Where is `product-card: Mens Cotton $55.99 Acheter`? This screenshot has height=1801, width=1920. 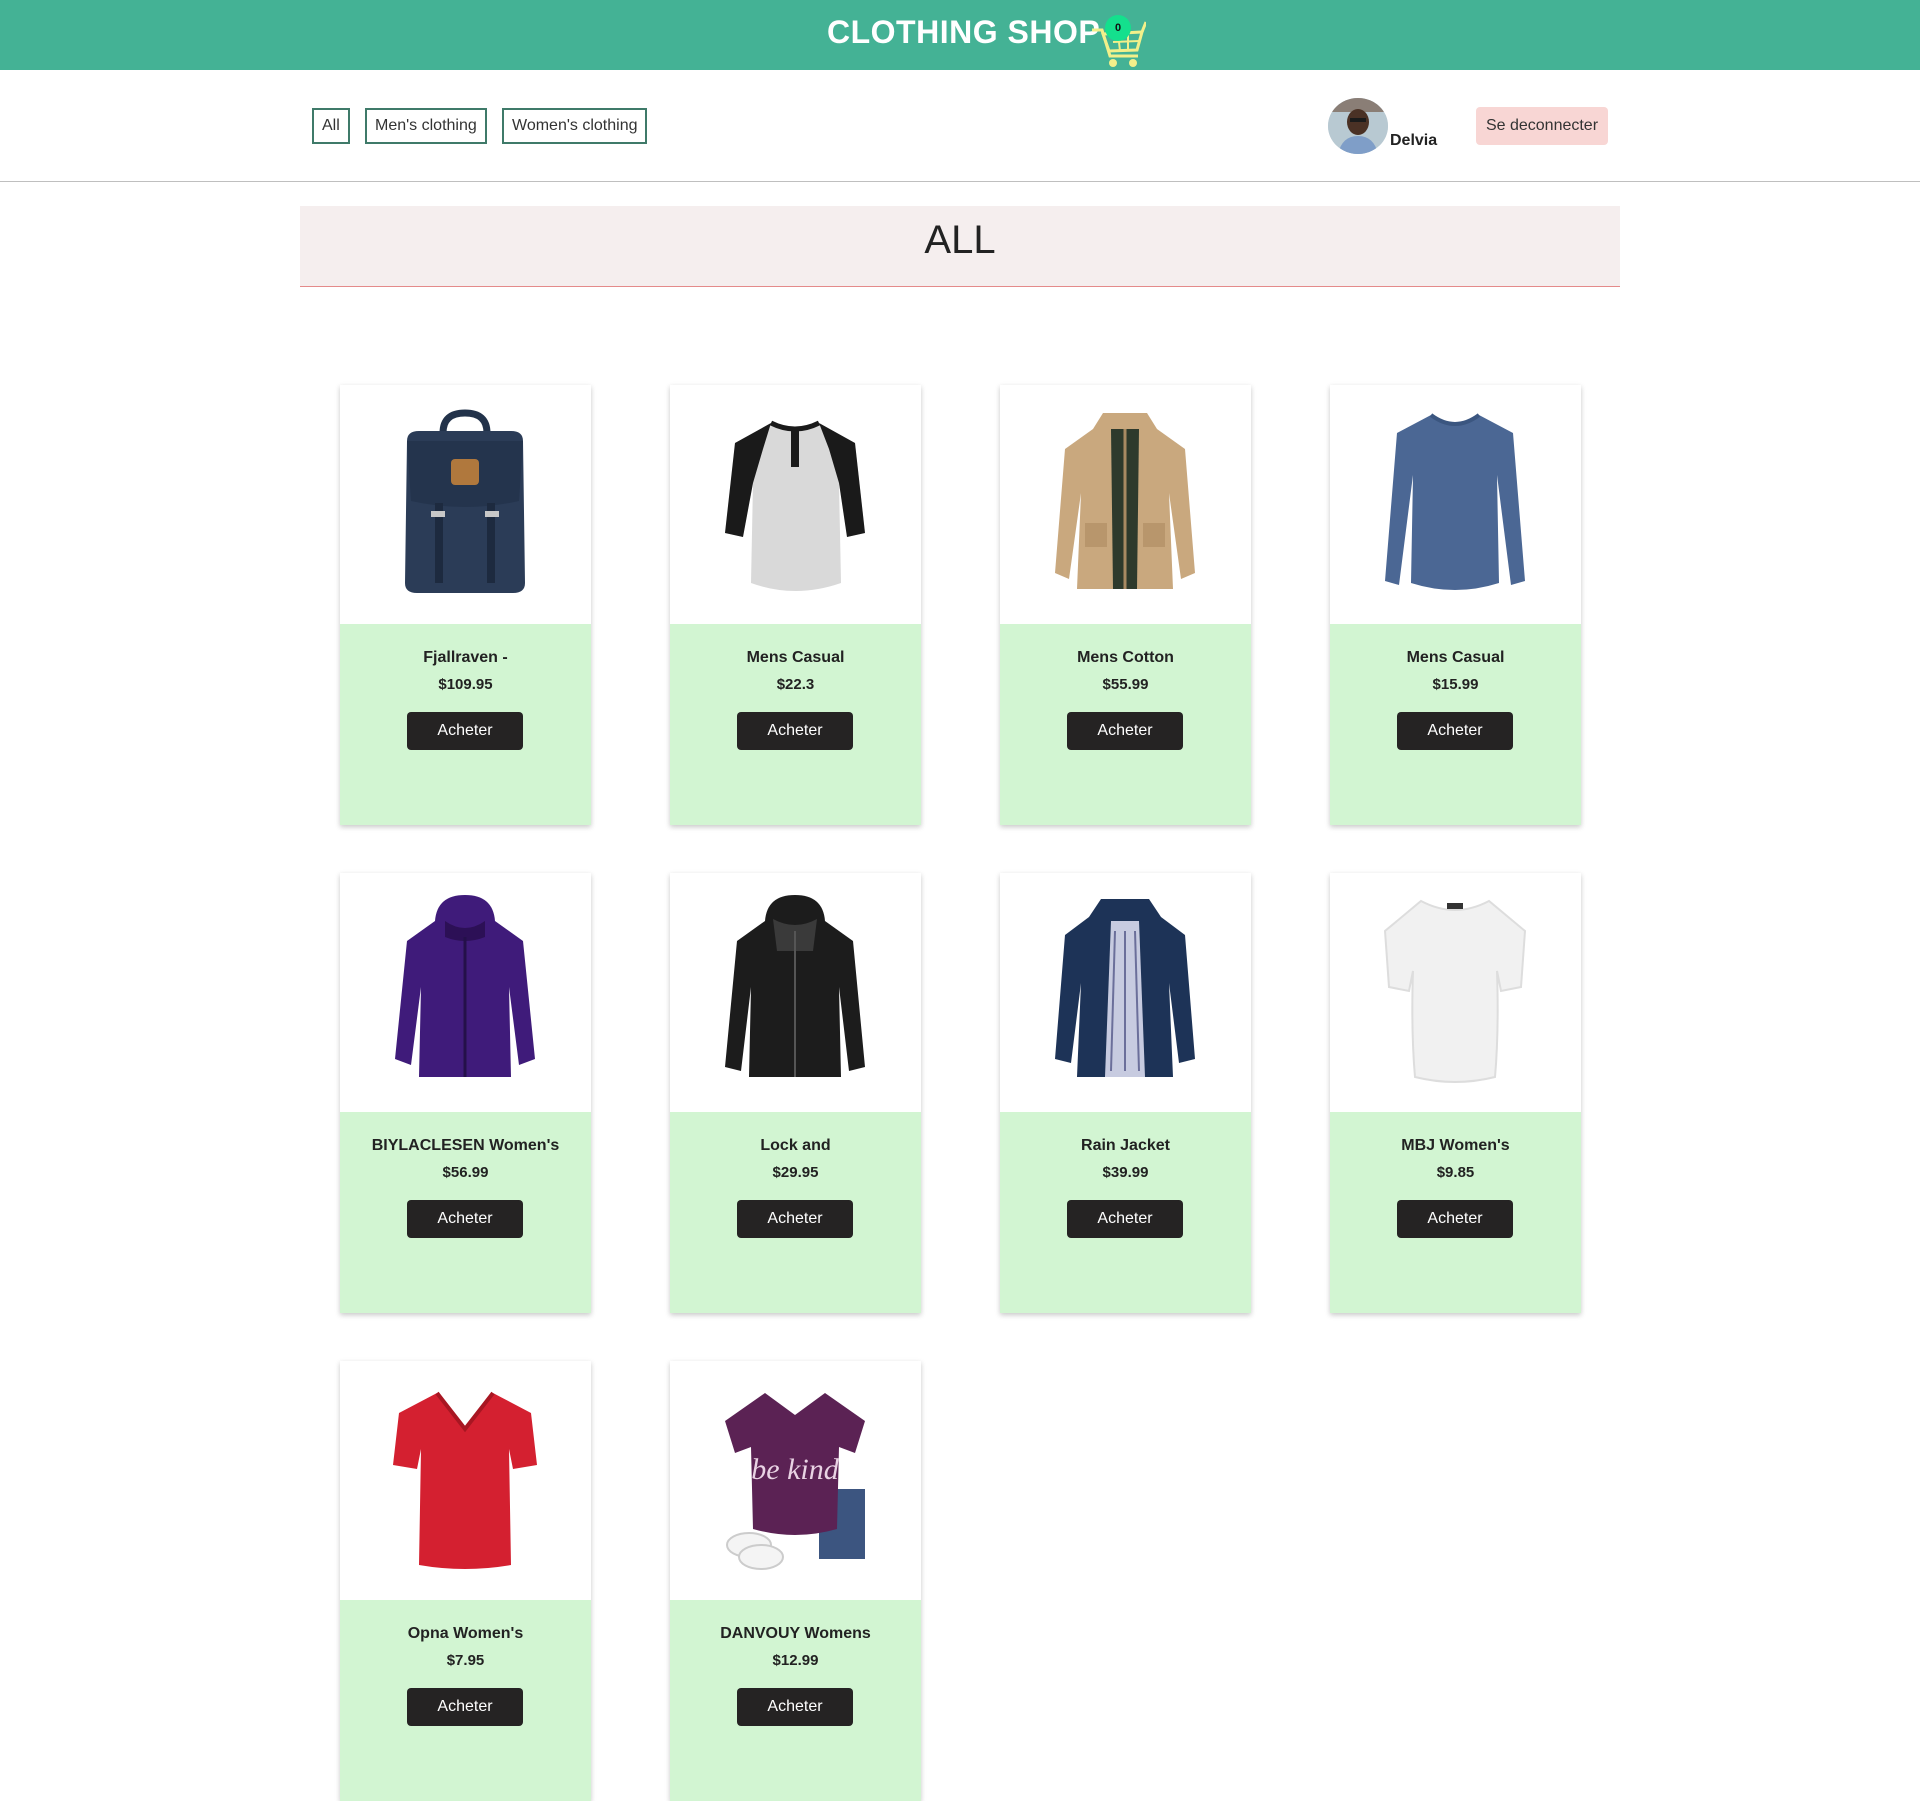 product-card: Mens Cotton $55.99 Acheter is located at coordinates (1125, 605).